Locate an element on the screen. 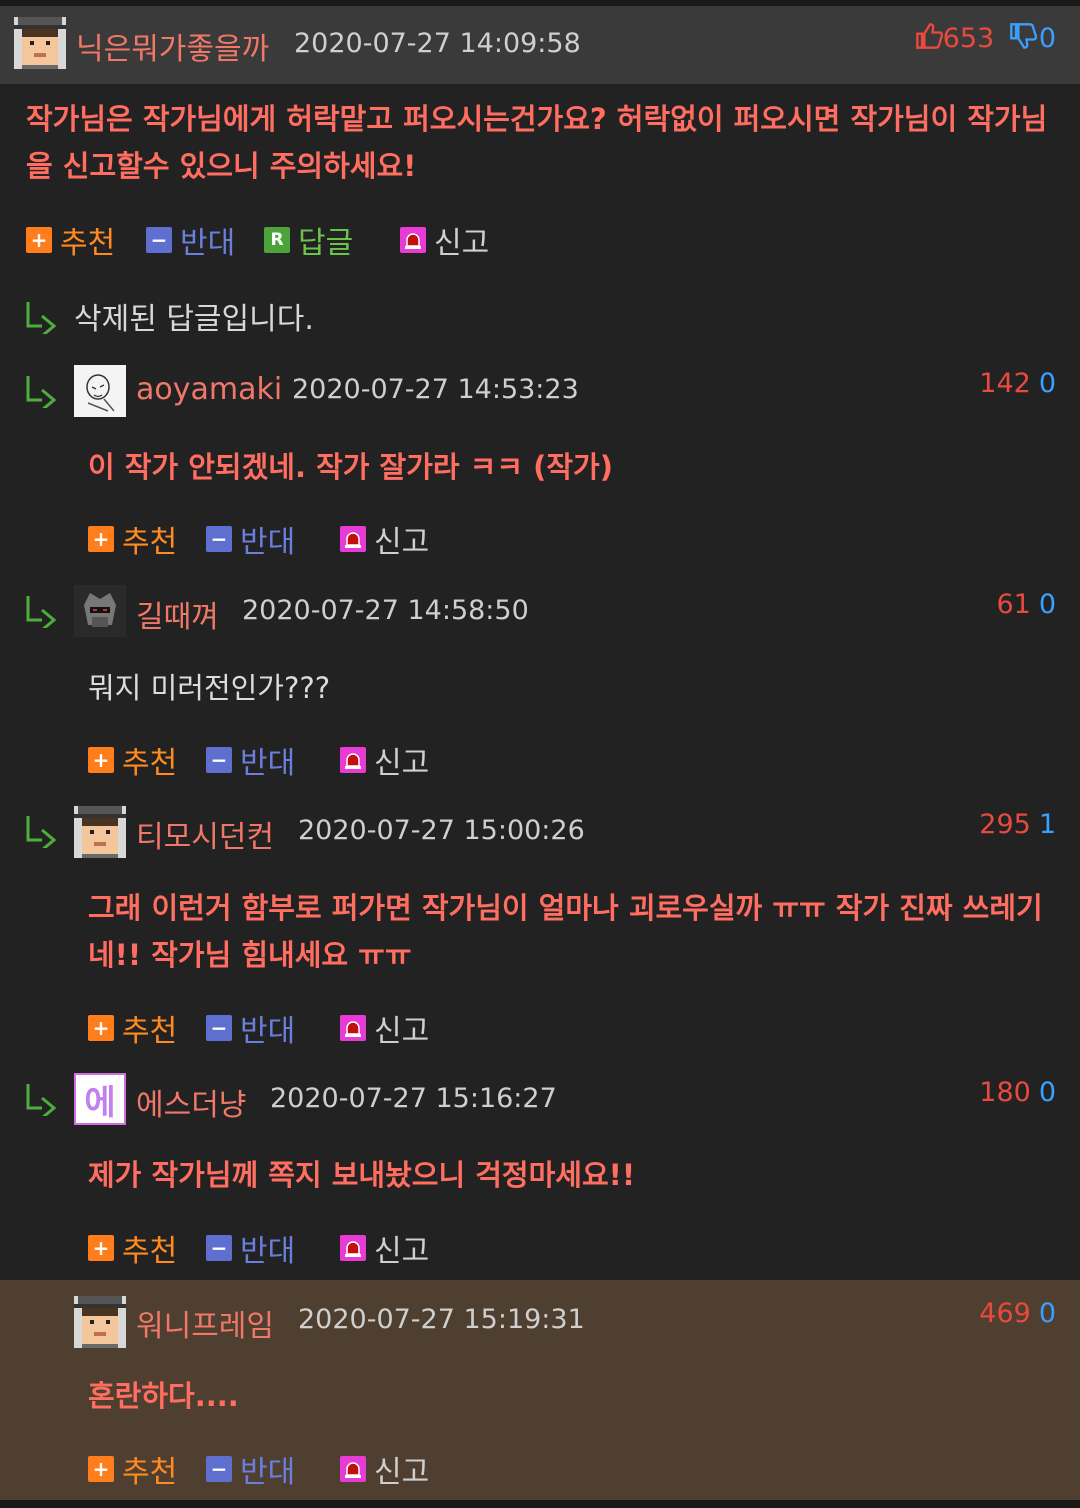  nickname: 워니프레임 is located at coordinates (205, 1323).